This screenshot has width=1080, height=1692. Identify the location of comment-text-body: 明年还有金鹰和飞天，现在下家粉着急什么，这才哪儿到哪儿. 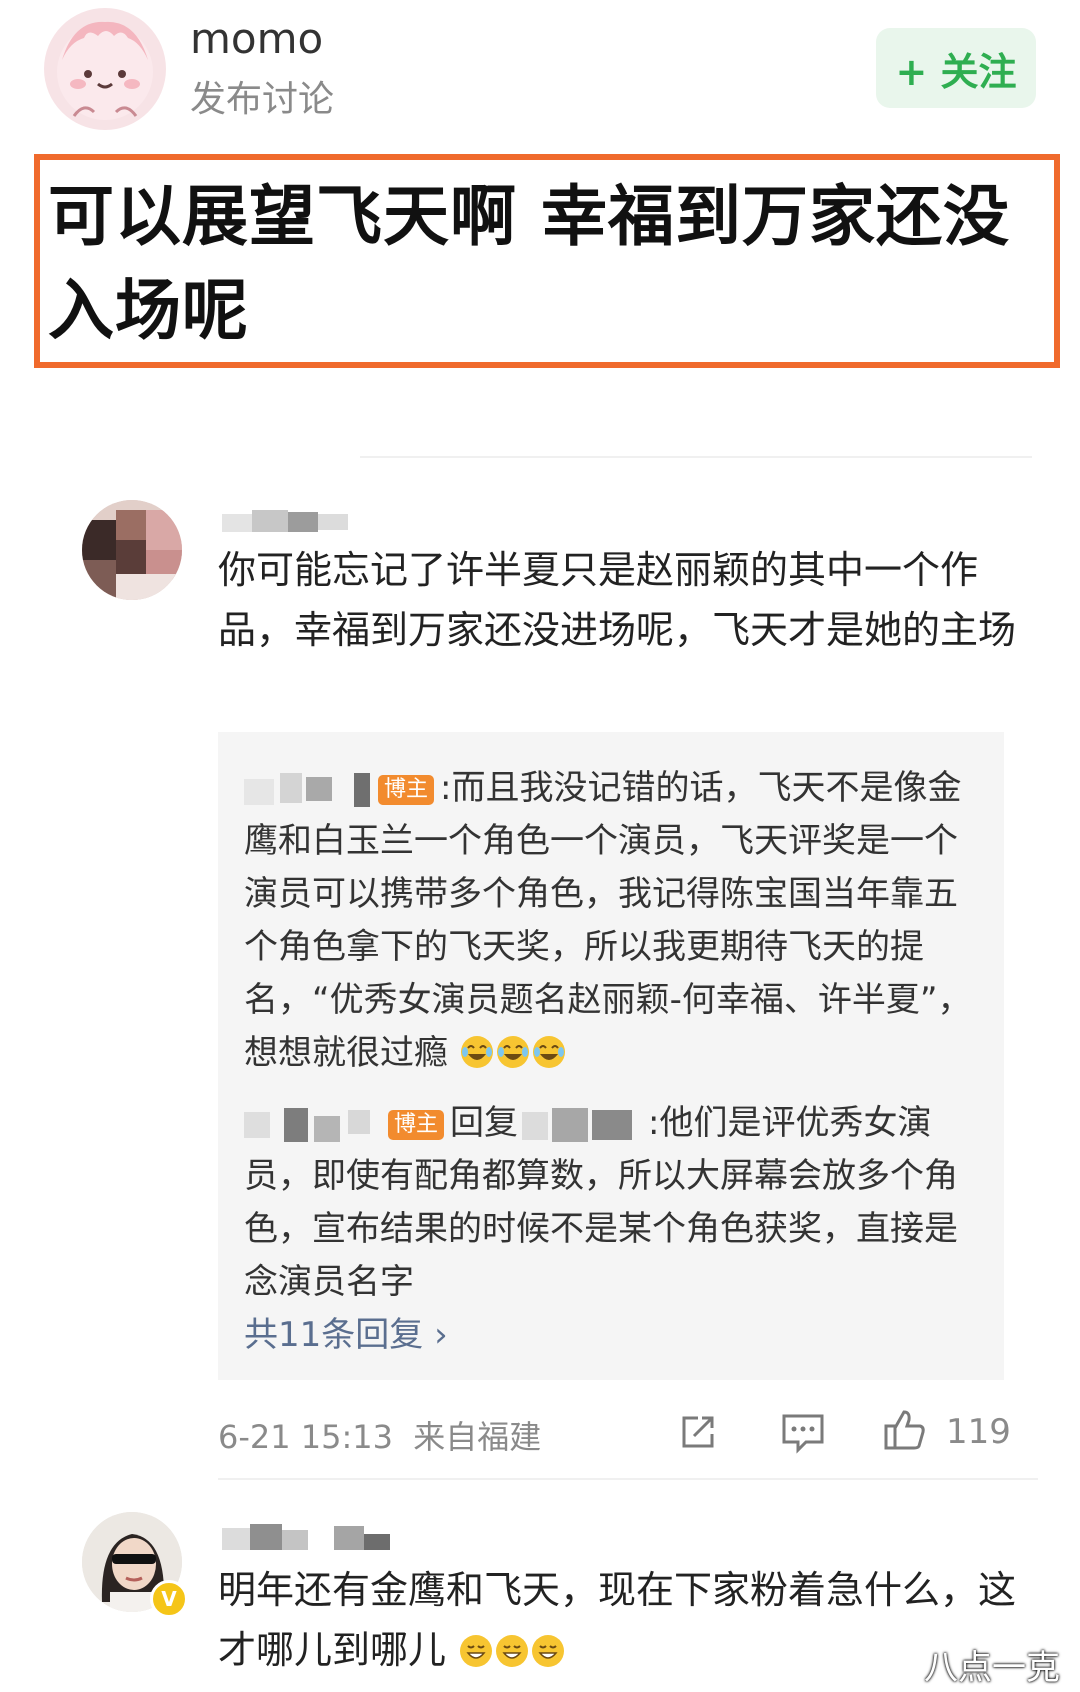
(617, 1620).